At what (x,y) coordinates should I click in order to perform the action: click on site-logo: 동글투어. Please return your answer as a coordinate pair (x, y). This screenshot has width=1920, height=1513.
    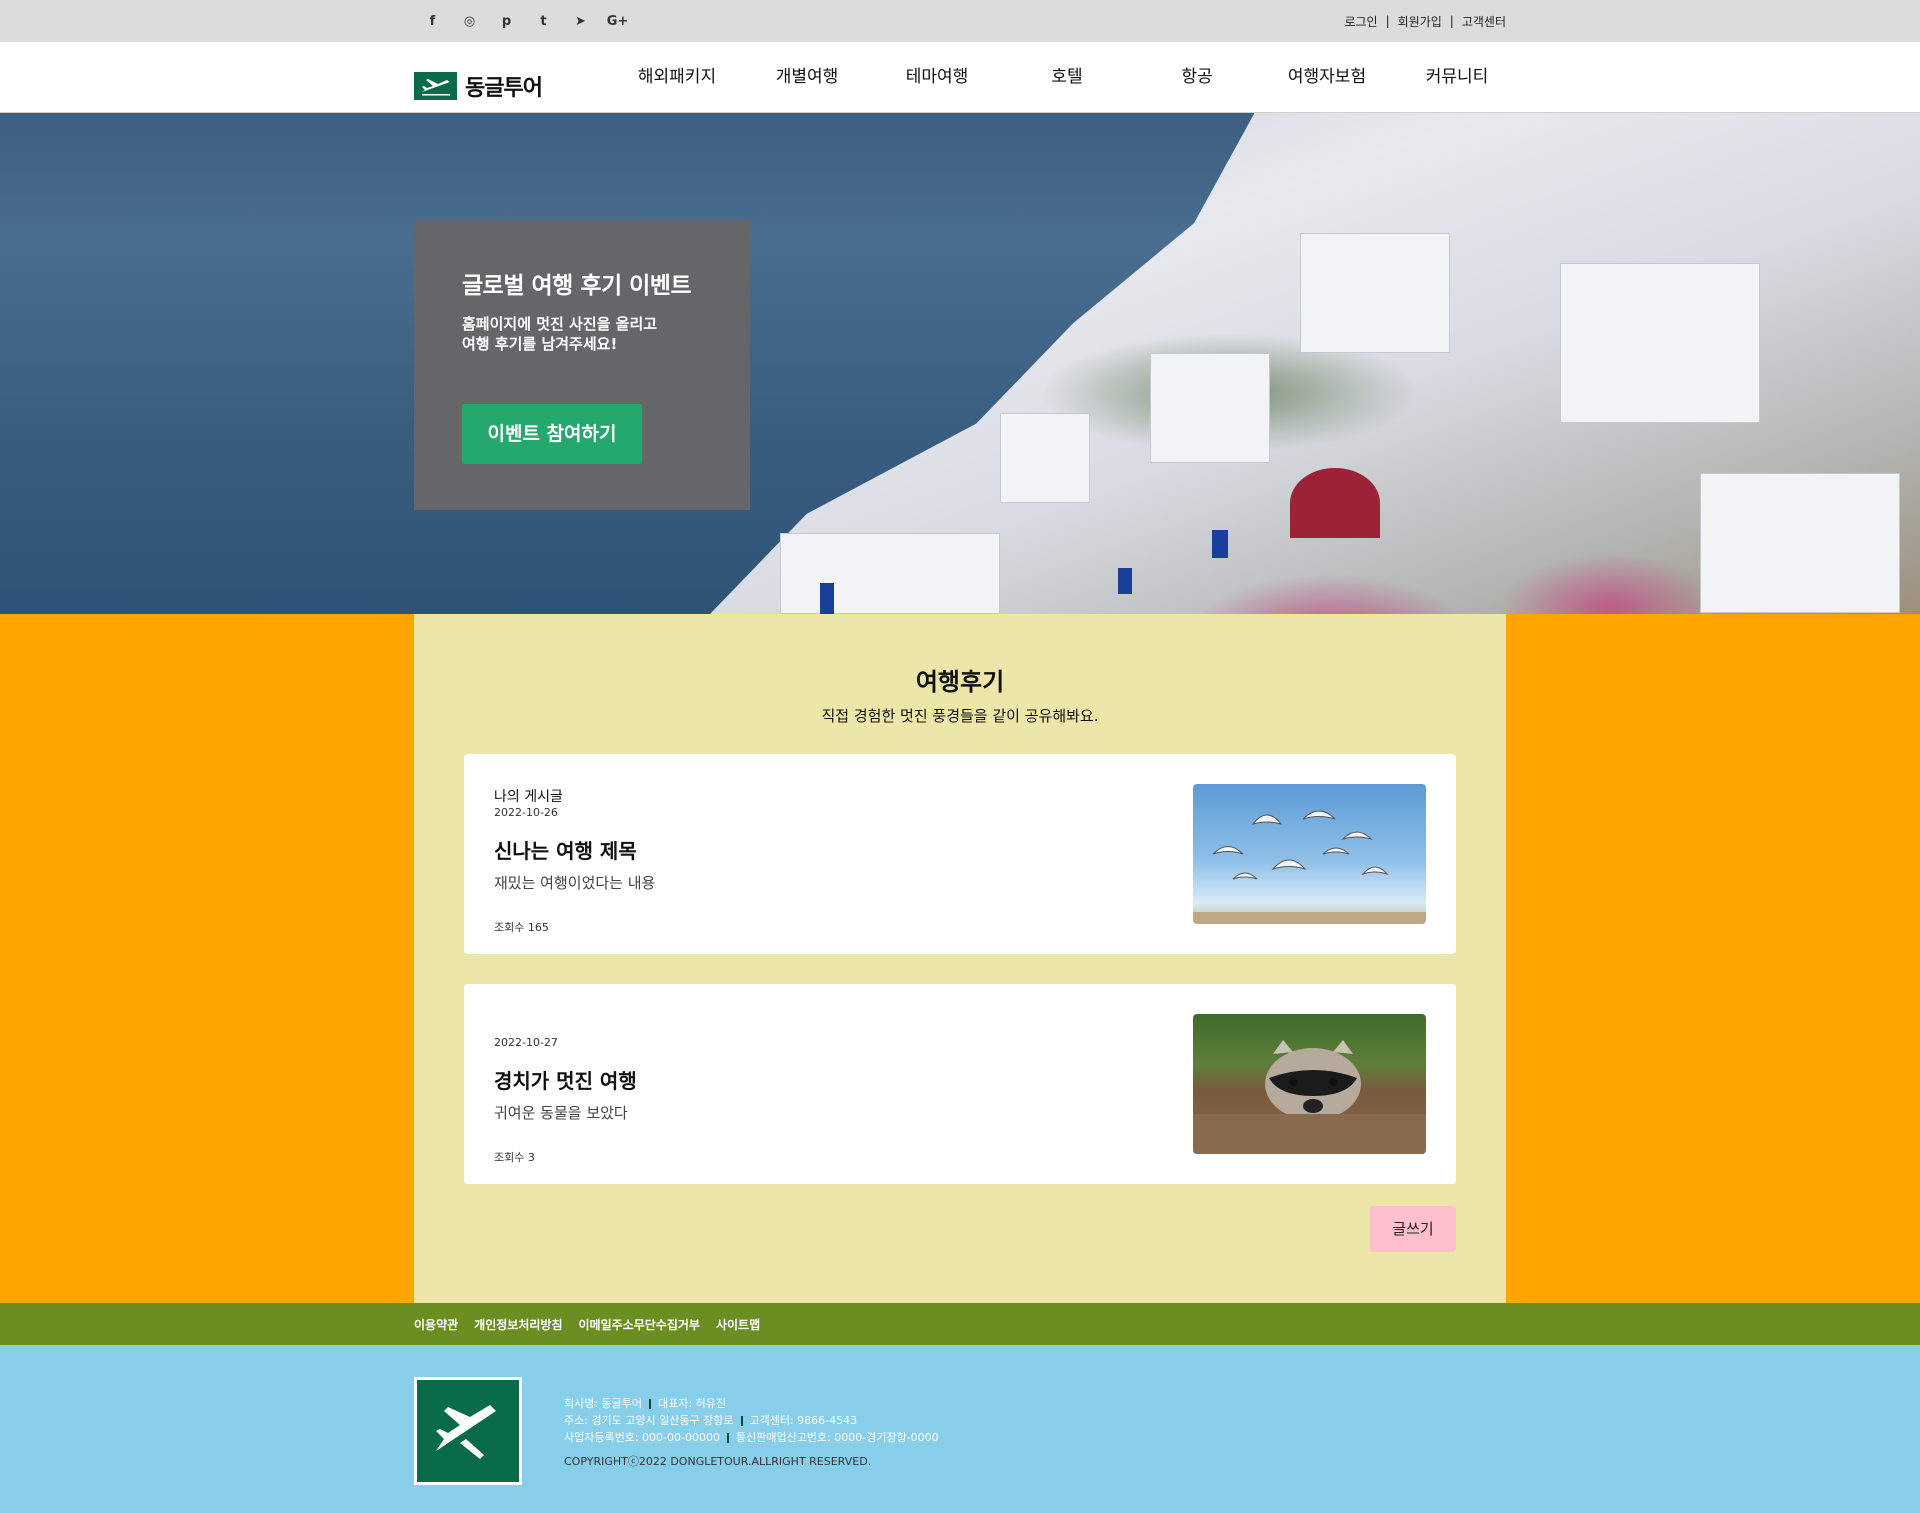
    Looking at the image, I should click on (478, 86).